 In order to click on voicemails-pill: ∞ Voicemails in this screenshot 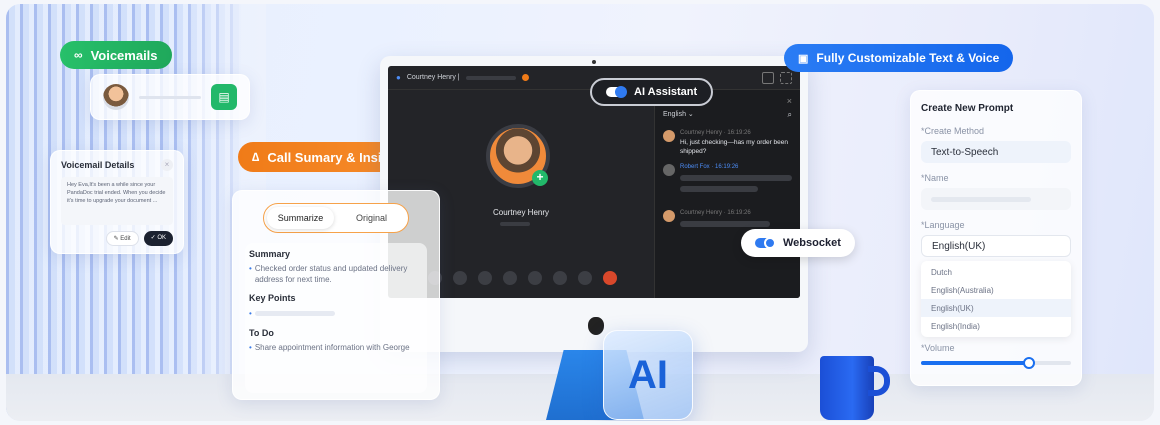, I will do `click(116, 55)`.